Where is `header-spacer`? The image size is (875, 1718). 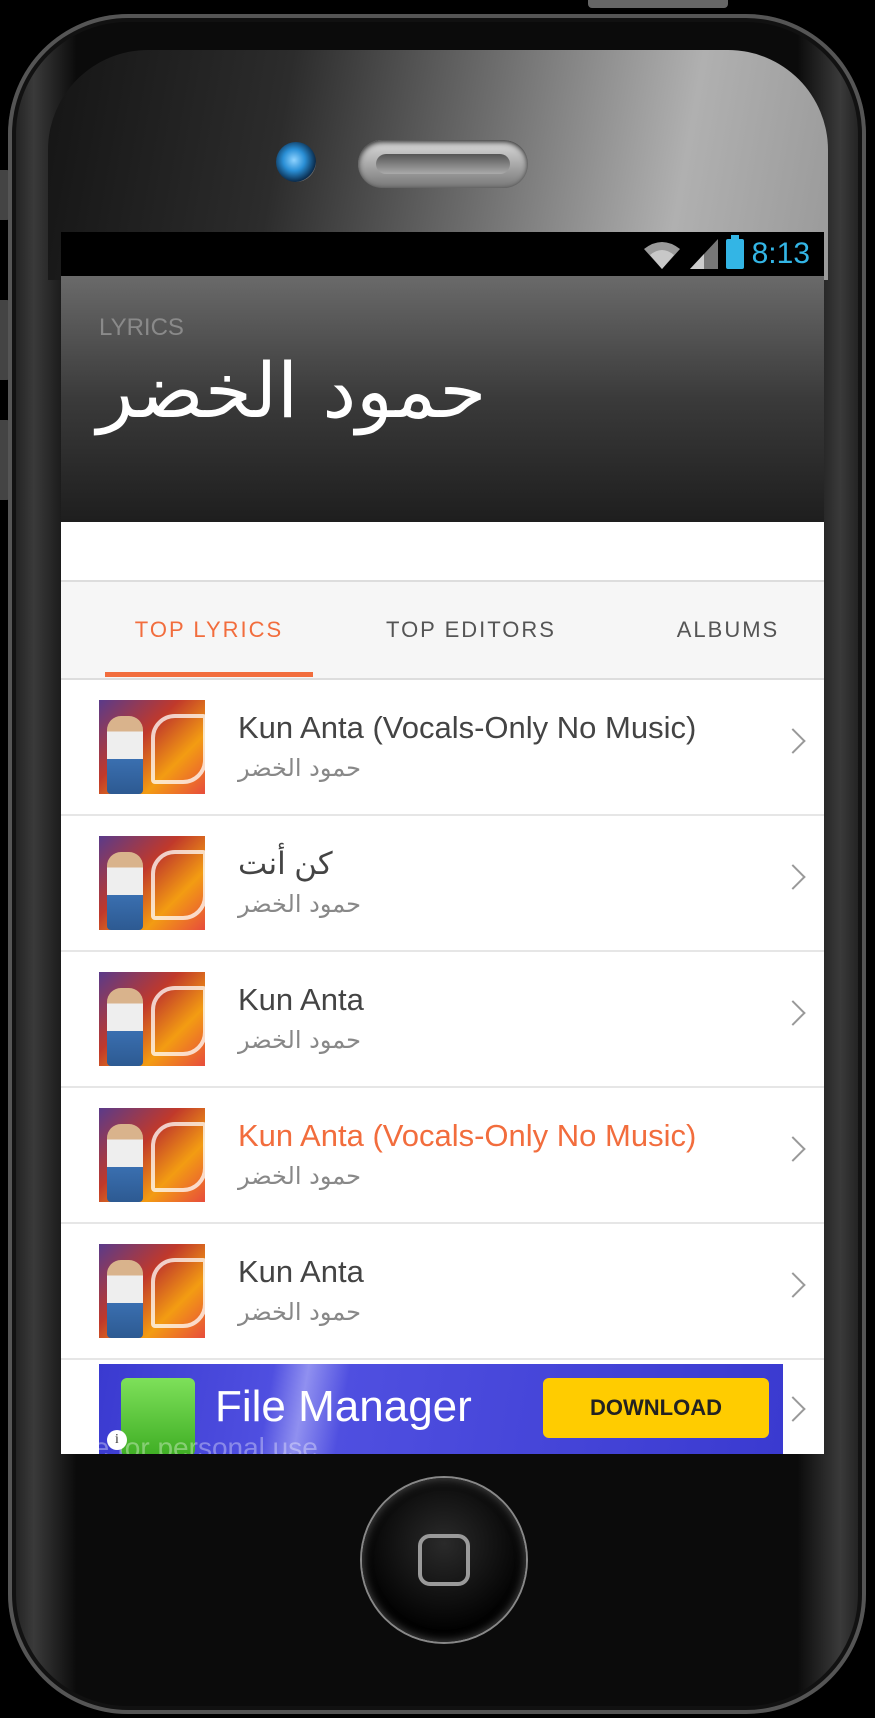 header-spacer is located at coordinates (442, 552).